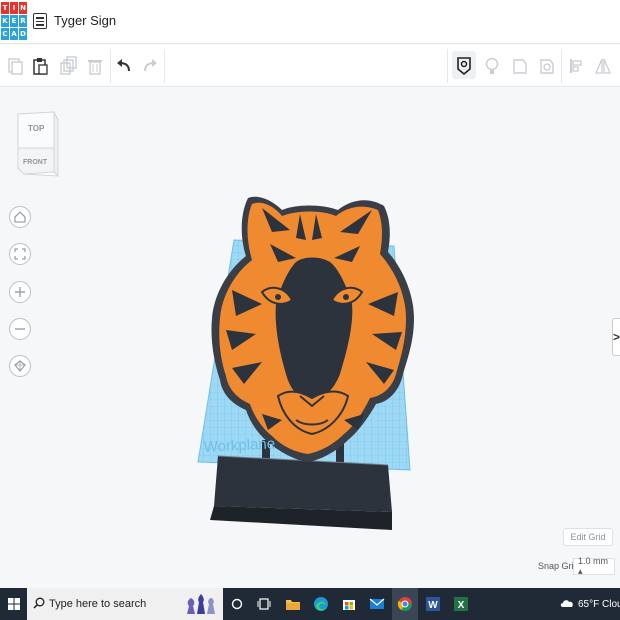 The width and height of the screenshot is (620, 620). What do you see at coordinates (616, 337) in the screenshot?
I see `panel-toggle-tab: >` at bounding box center [616, 337].